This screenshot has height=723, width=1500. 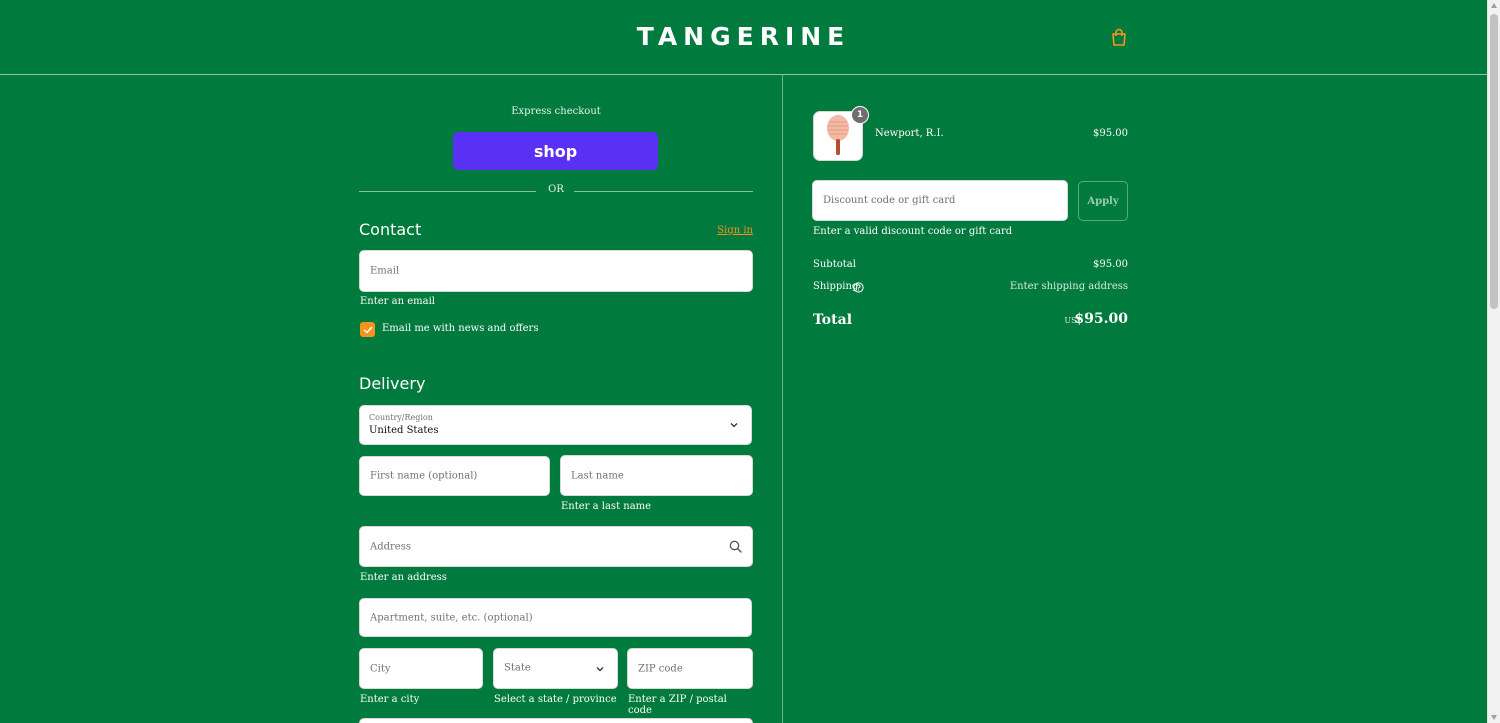 What do you see at coordinates (606, 506) in the screenshot?
I see `last-name-error: Enter a last name` at bounding box center [606, 506].